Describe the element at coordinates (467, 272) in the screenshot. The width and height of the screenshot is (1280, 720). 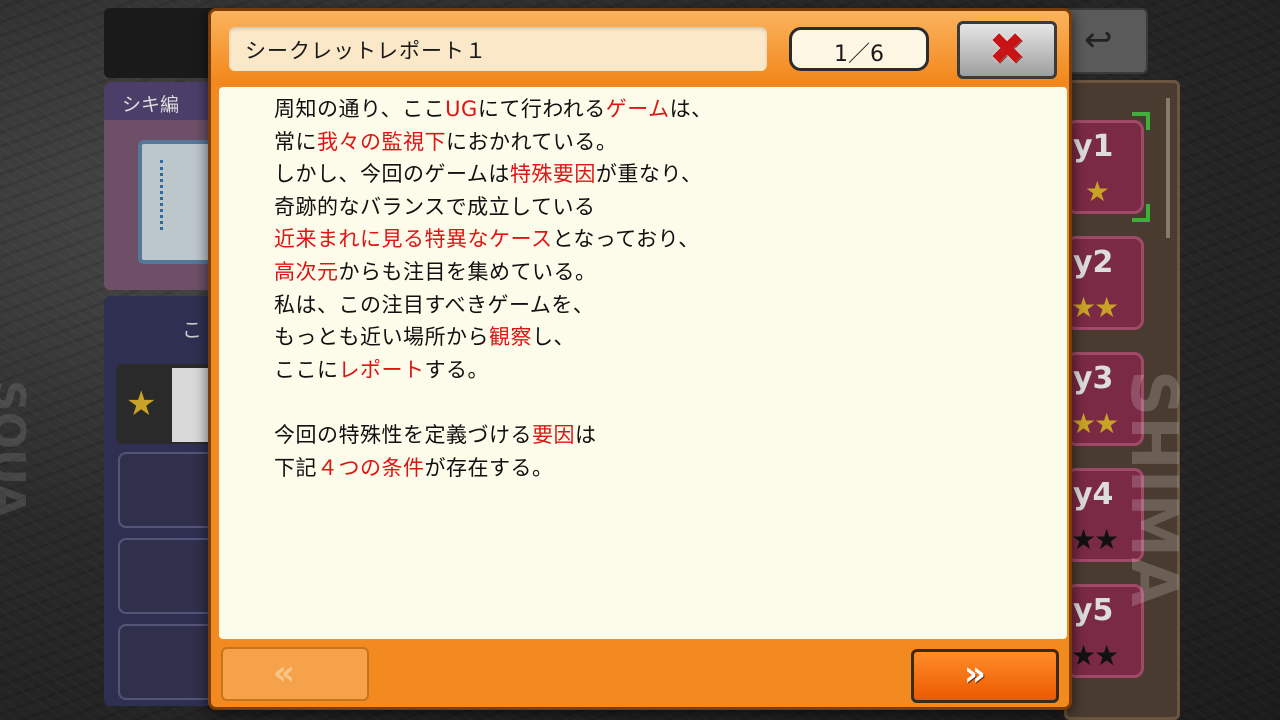
I see `report-text: からも注目を集めている。` at that location.